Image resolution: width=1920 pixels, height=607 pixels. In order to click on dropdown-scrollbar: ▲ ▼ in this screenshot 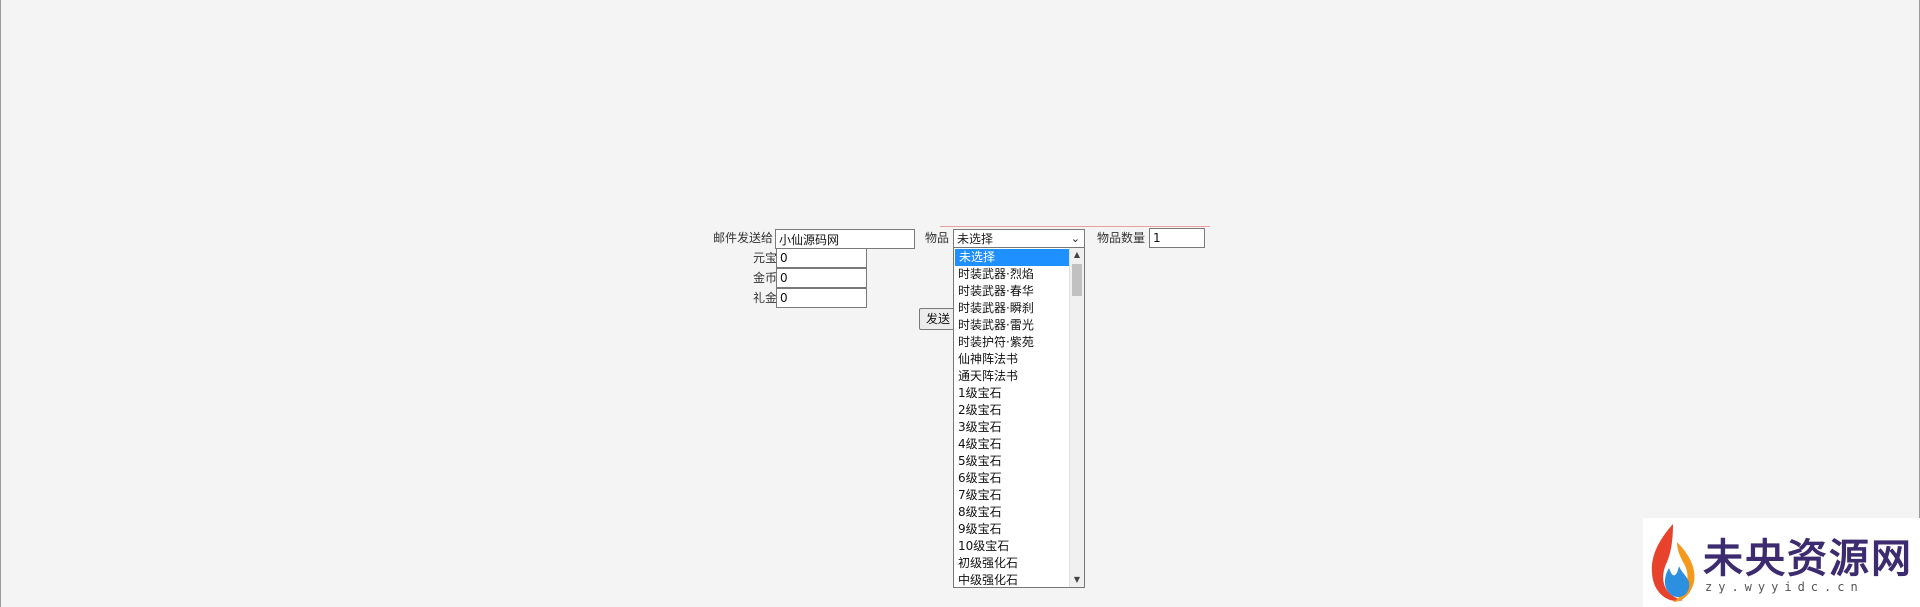, I will do `click(1076, 417)`.